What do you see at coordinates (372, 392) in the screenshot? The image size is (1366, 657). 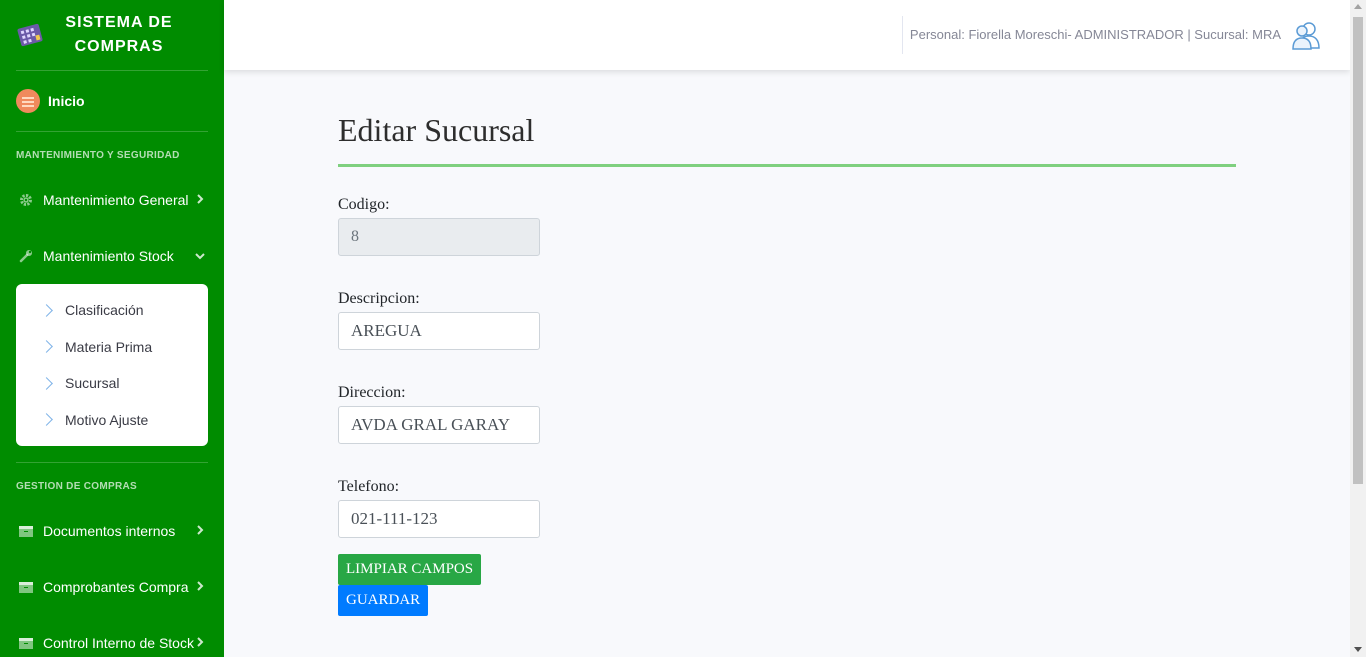 I see `direccion-label: Direccion:` at bounding box center [372, 392].